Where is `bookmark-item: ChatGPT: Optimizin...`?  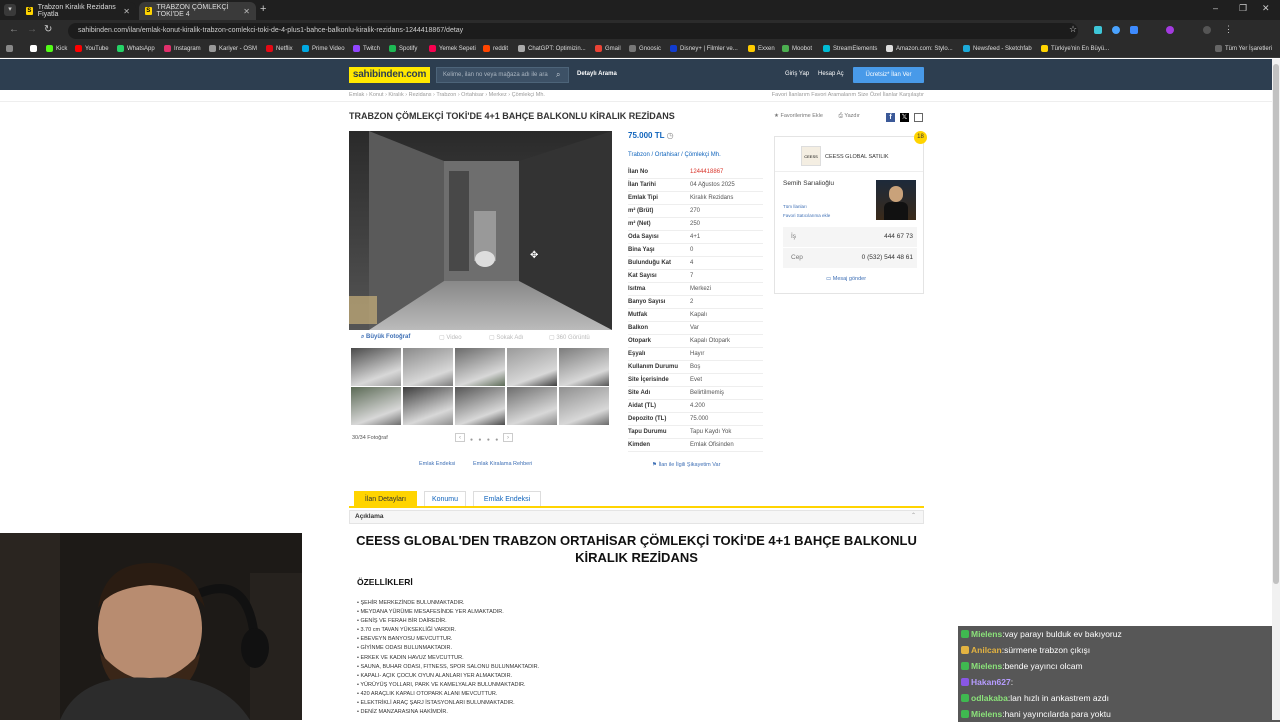
bookmark-item: ChatGPT: Optimizin... is located at coordinates (552, 48).